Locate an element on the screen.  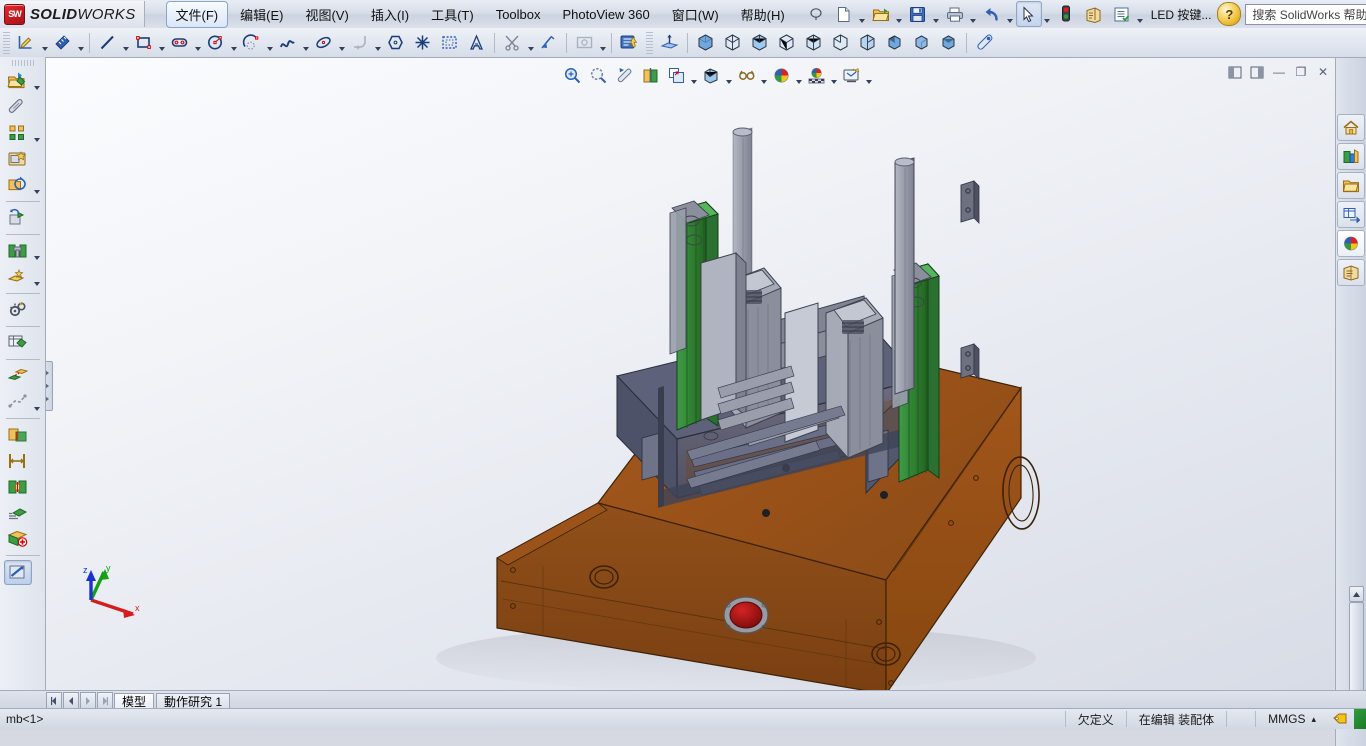
assembly-toolbar-grip is located at coordinates (22, 63).